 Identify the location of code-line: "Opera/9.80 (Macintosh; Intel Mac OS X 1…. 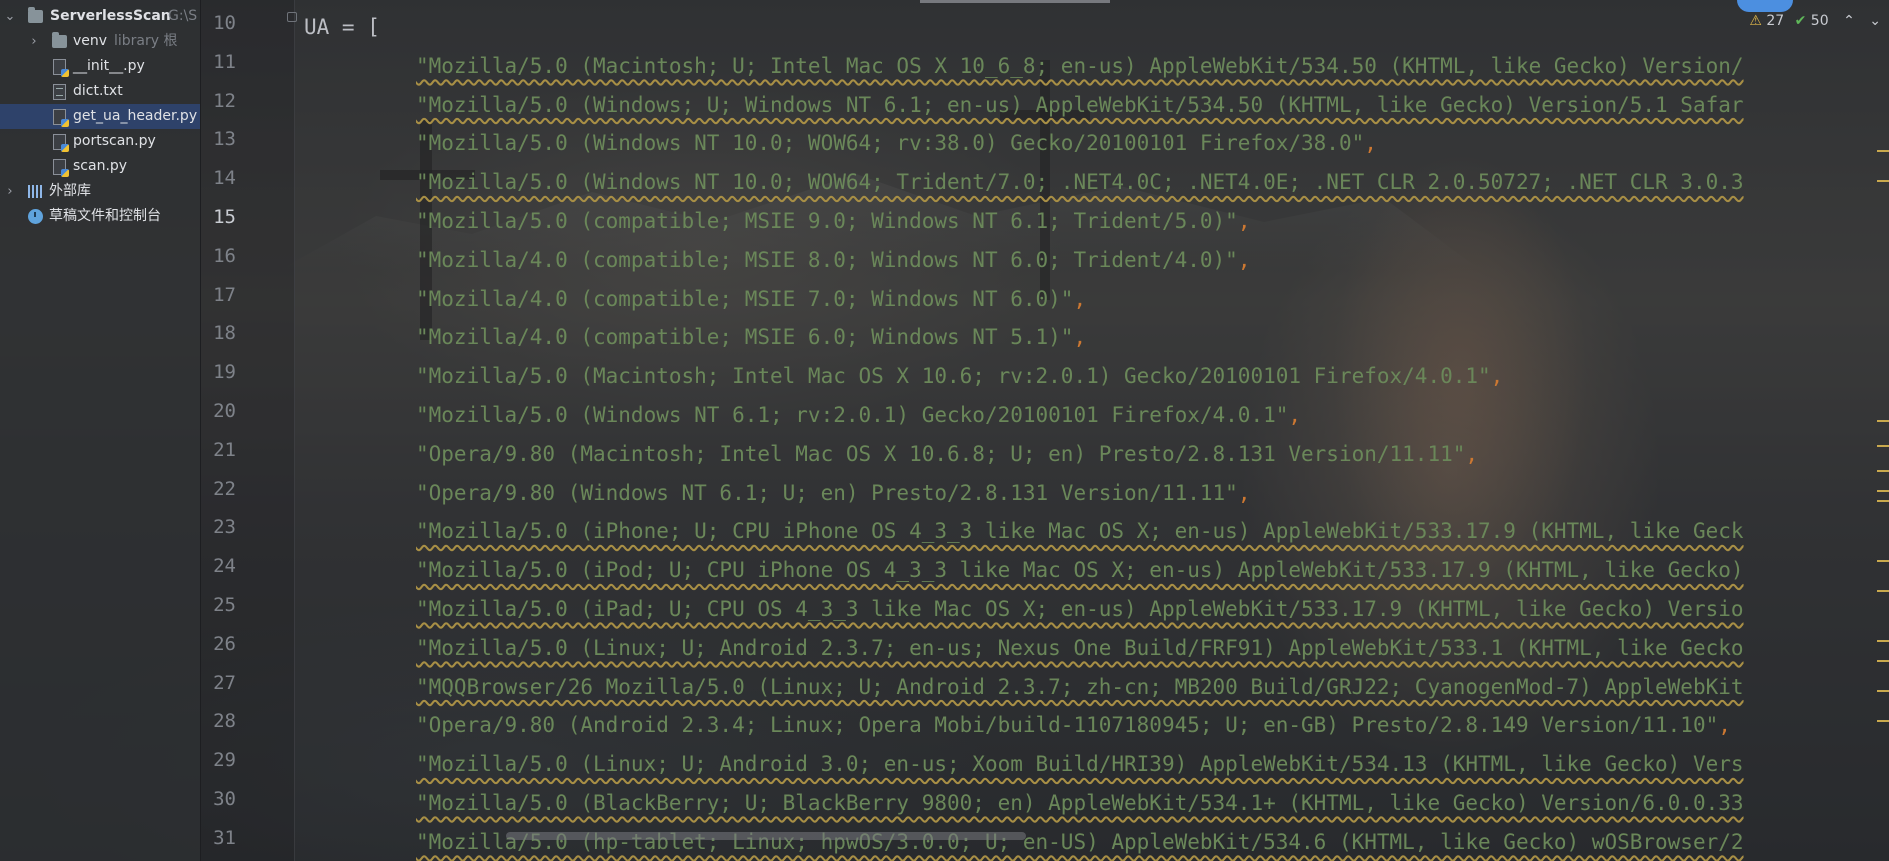
(947, 454).